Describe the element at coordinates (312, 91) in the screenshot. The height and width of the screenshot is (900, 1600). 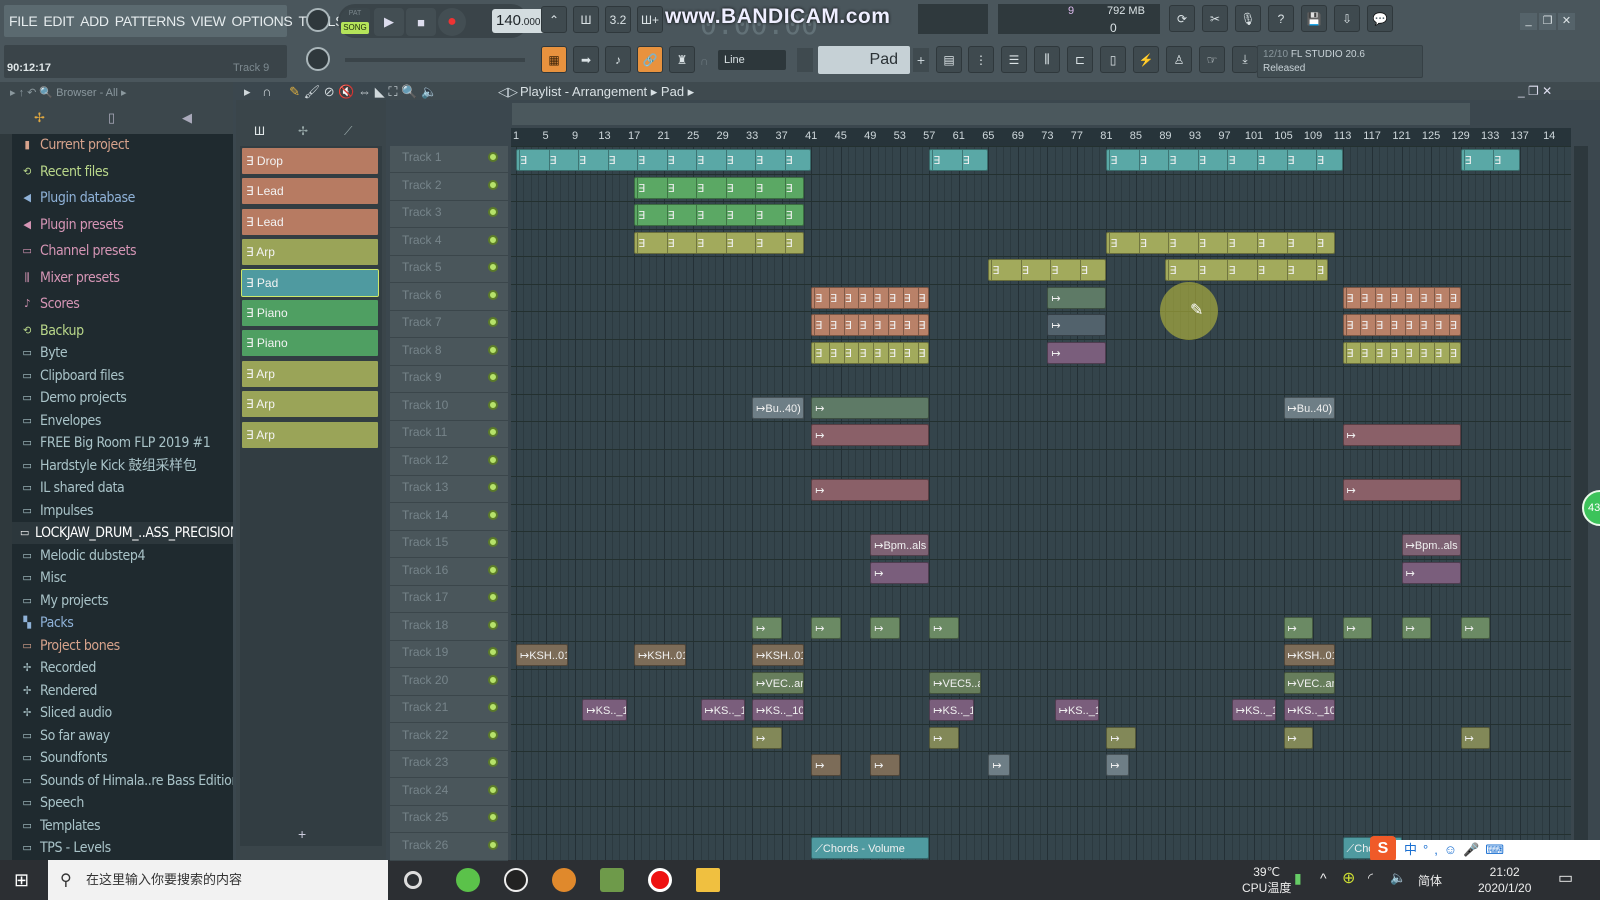
I see `paint-icon: 🖌` at that location.